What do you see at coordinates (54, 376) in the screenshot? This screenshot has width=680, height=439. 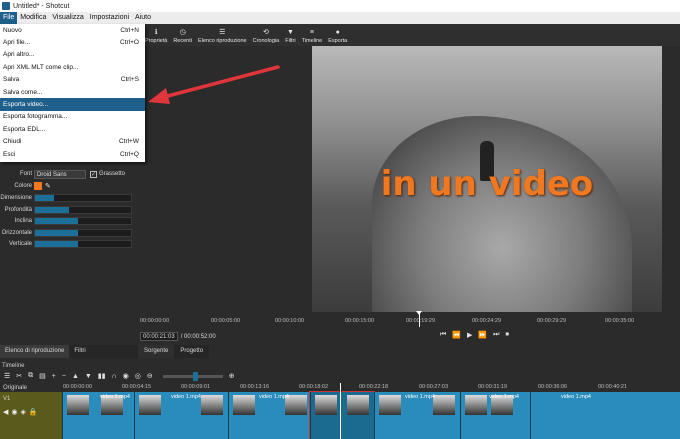 I see `add-icon: +` at bounding box center [54, 376].